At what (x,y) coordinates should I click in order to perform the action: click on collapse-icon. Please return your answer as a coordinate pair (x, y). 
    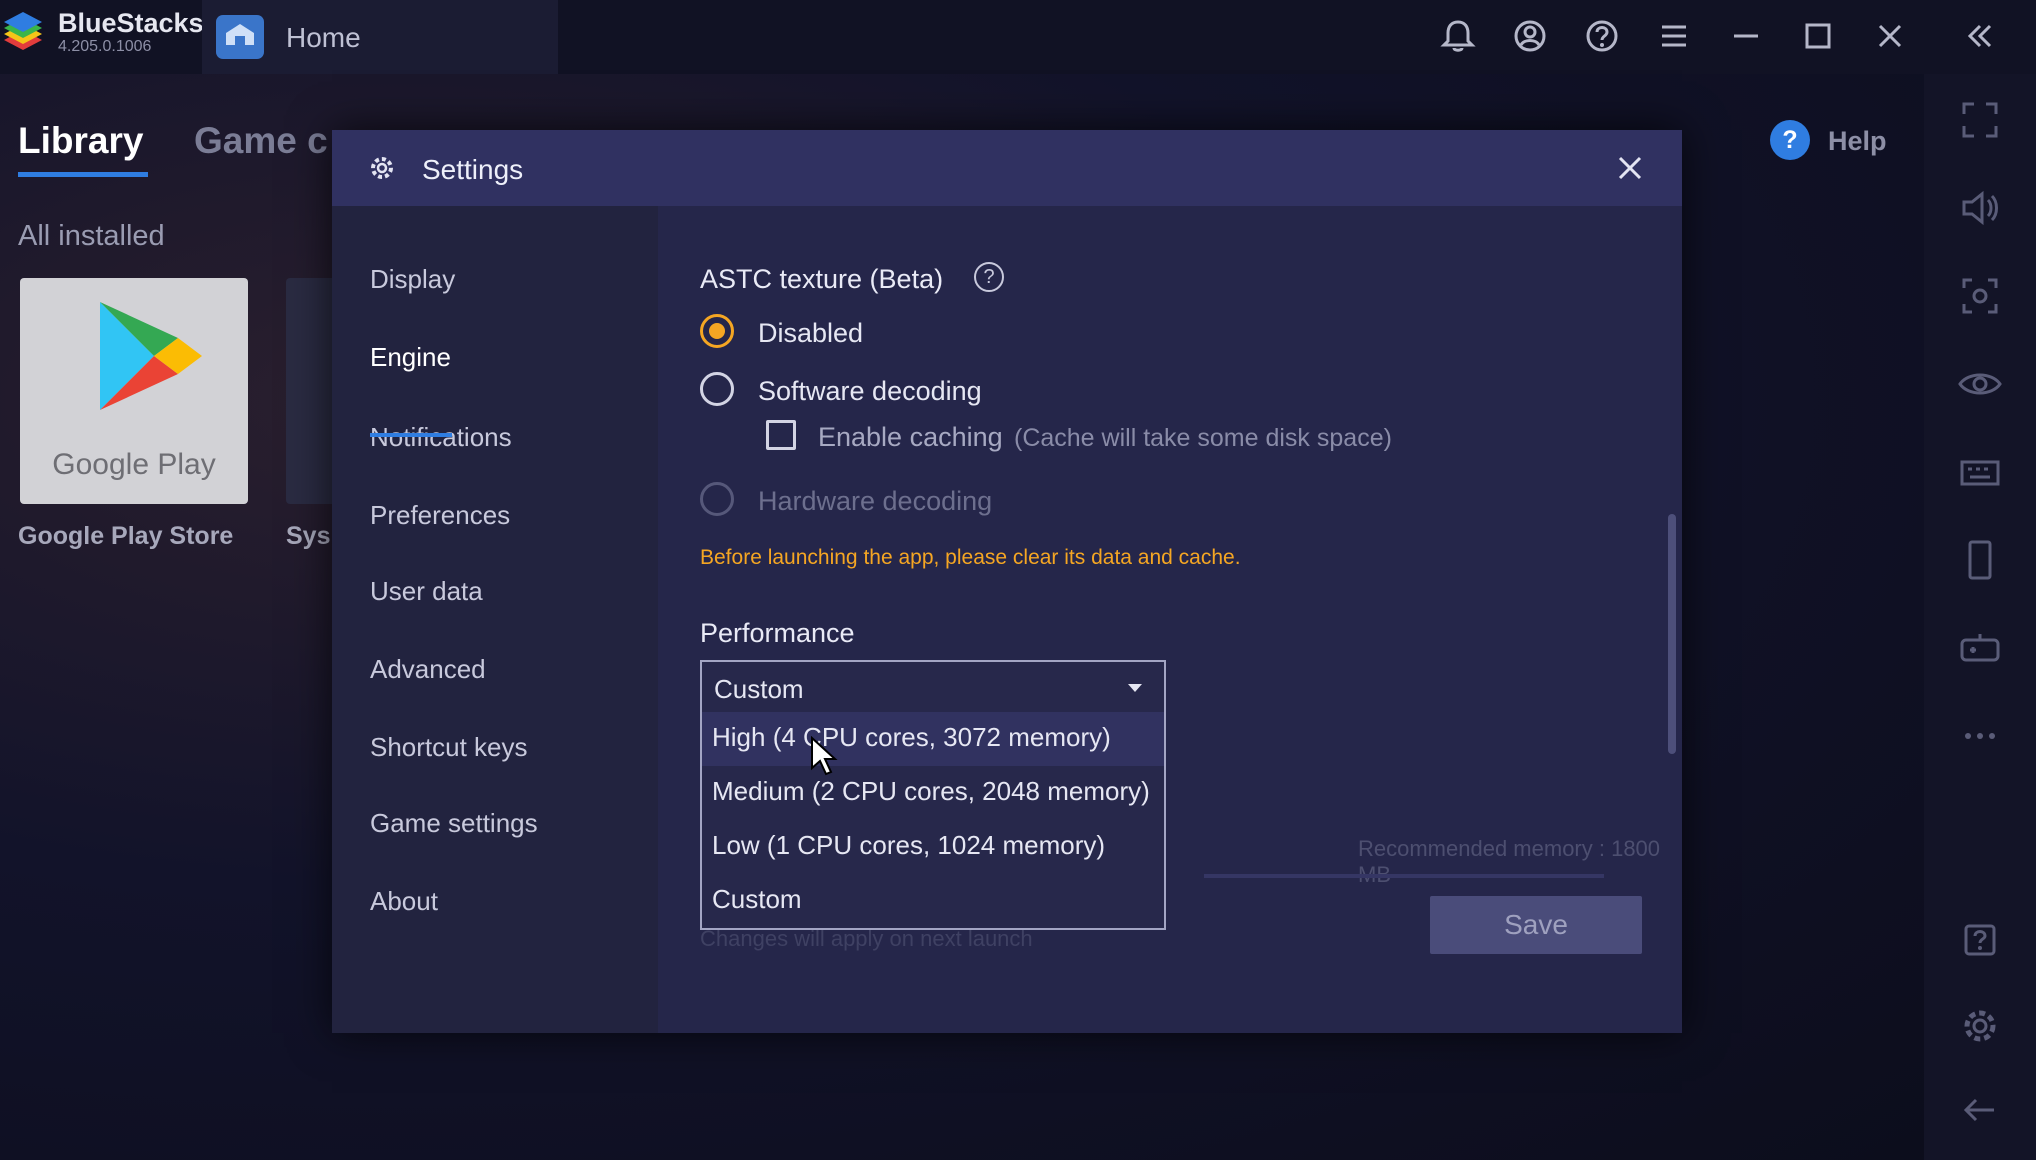
    Looking at the image, I should click on (1980, 36).